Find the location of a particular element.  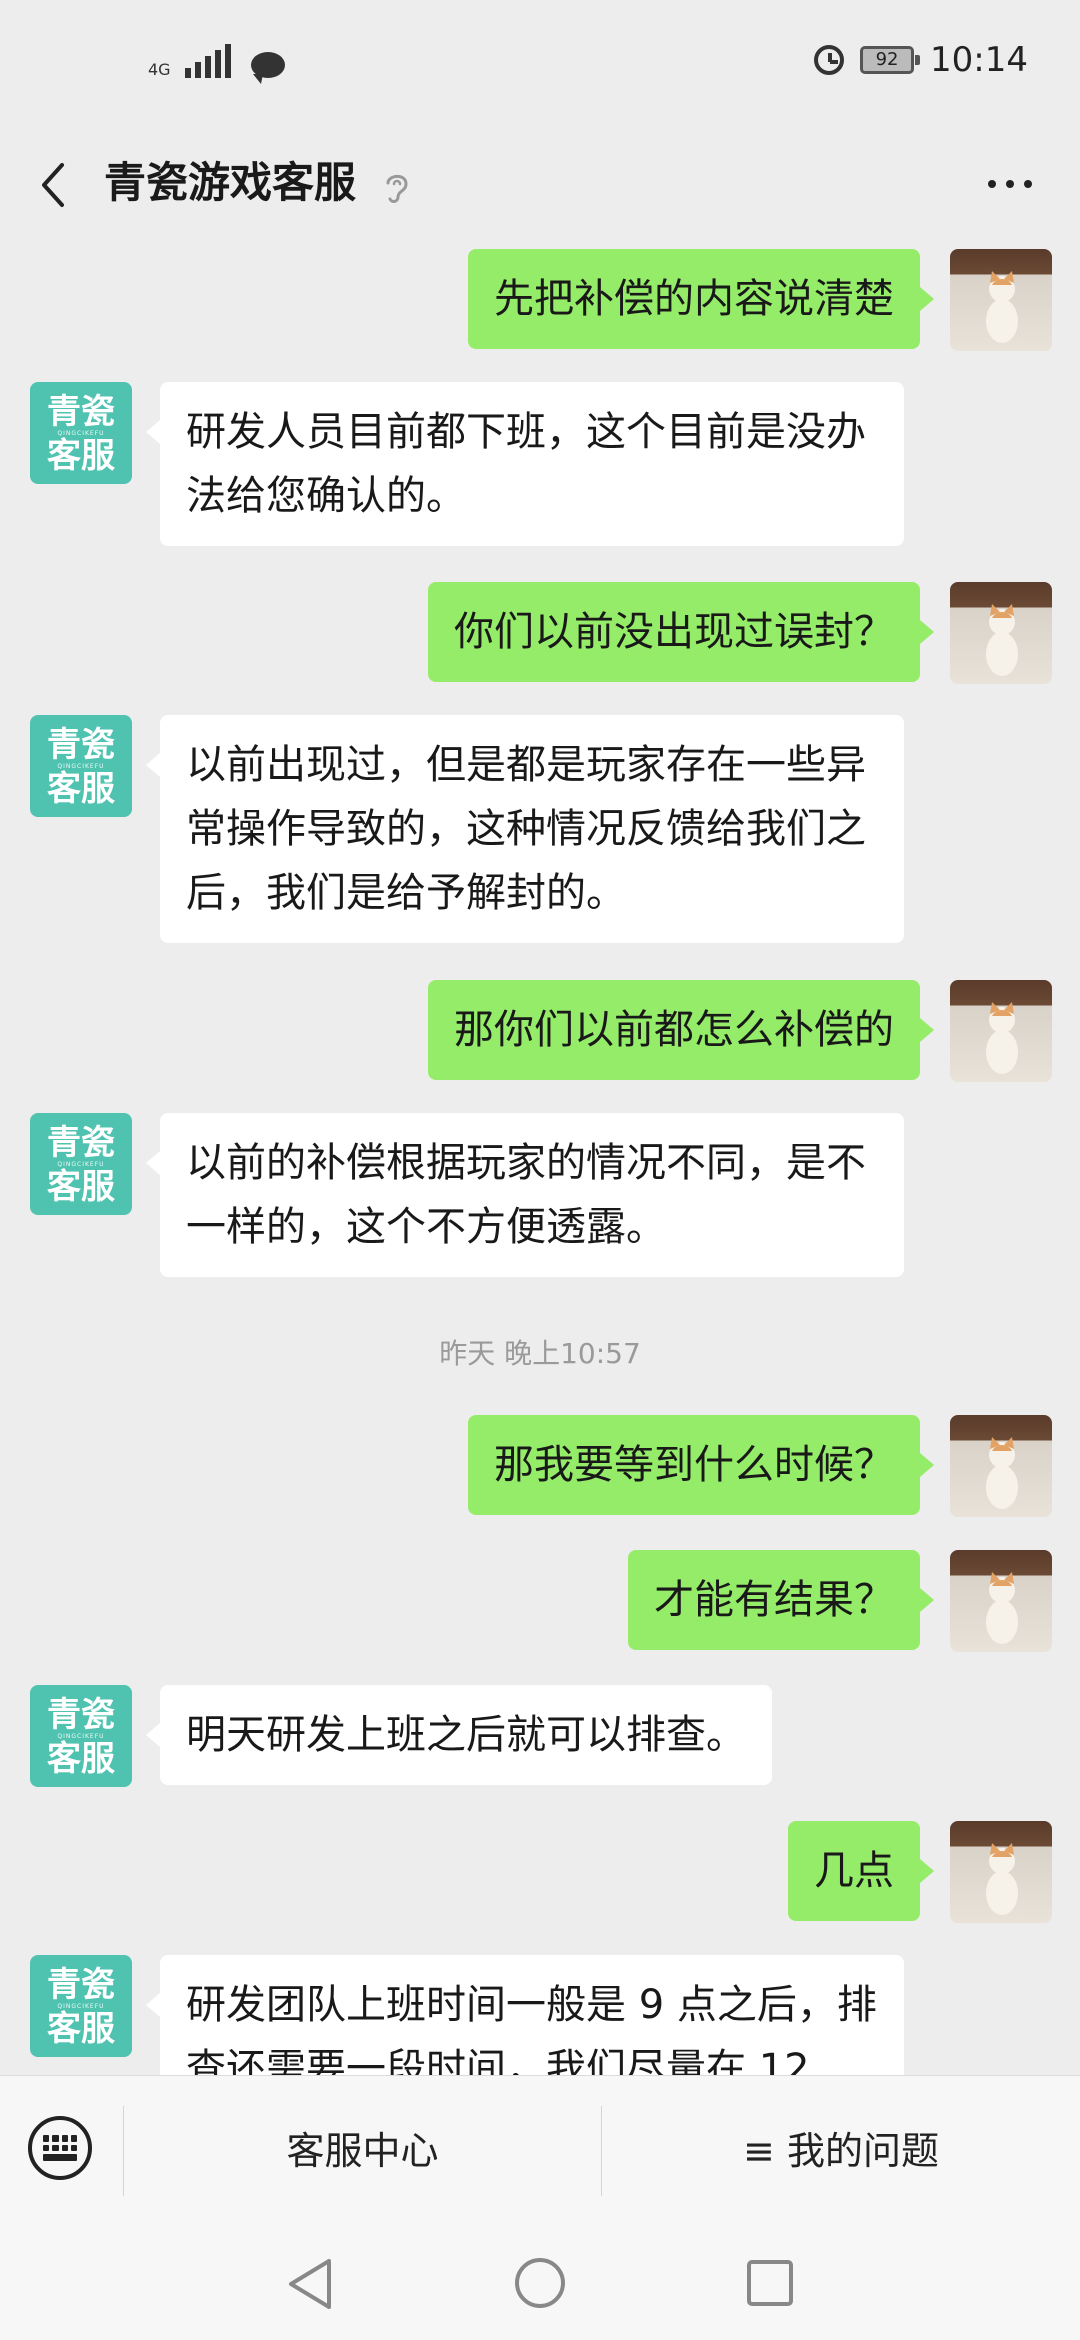

chevron-left-icon is located at coordinates (53, 185).